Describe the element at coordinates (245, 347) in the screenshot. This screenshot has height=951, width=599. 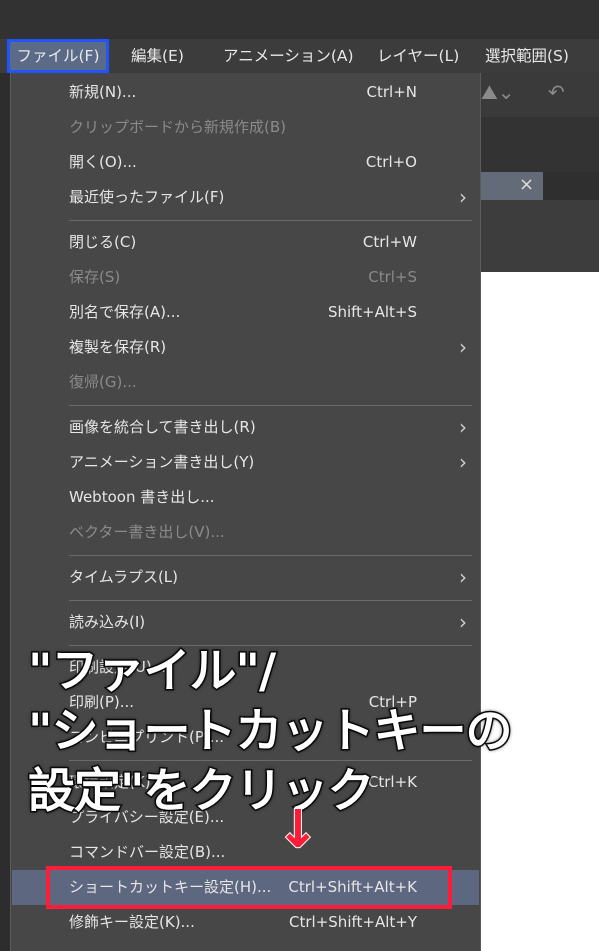
I see `menu-item-save-duplicate: 複製を保存(R) ›` at that location.